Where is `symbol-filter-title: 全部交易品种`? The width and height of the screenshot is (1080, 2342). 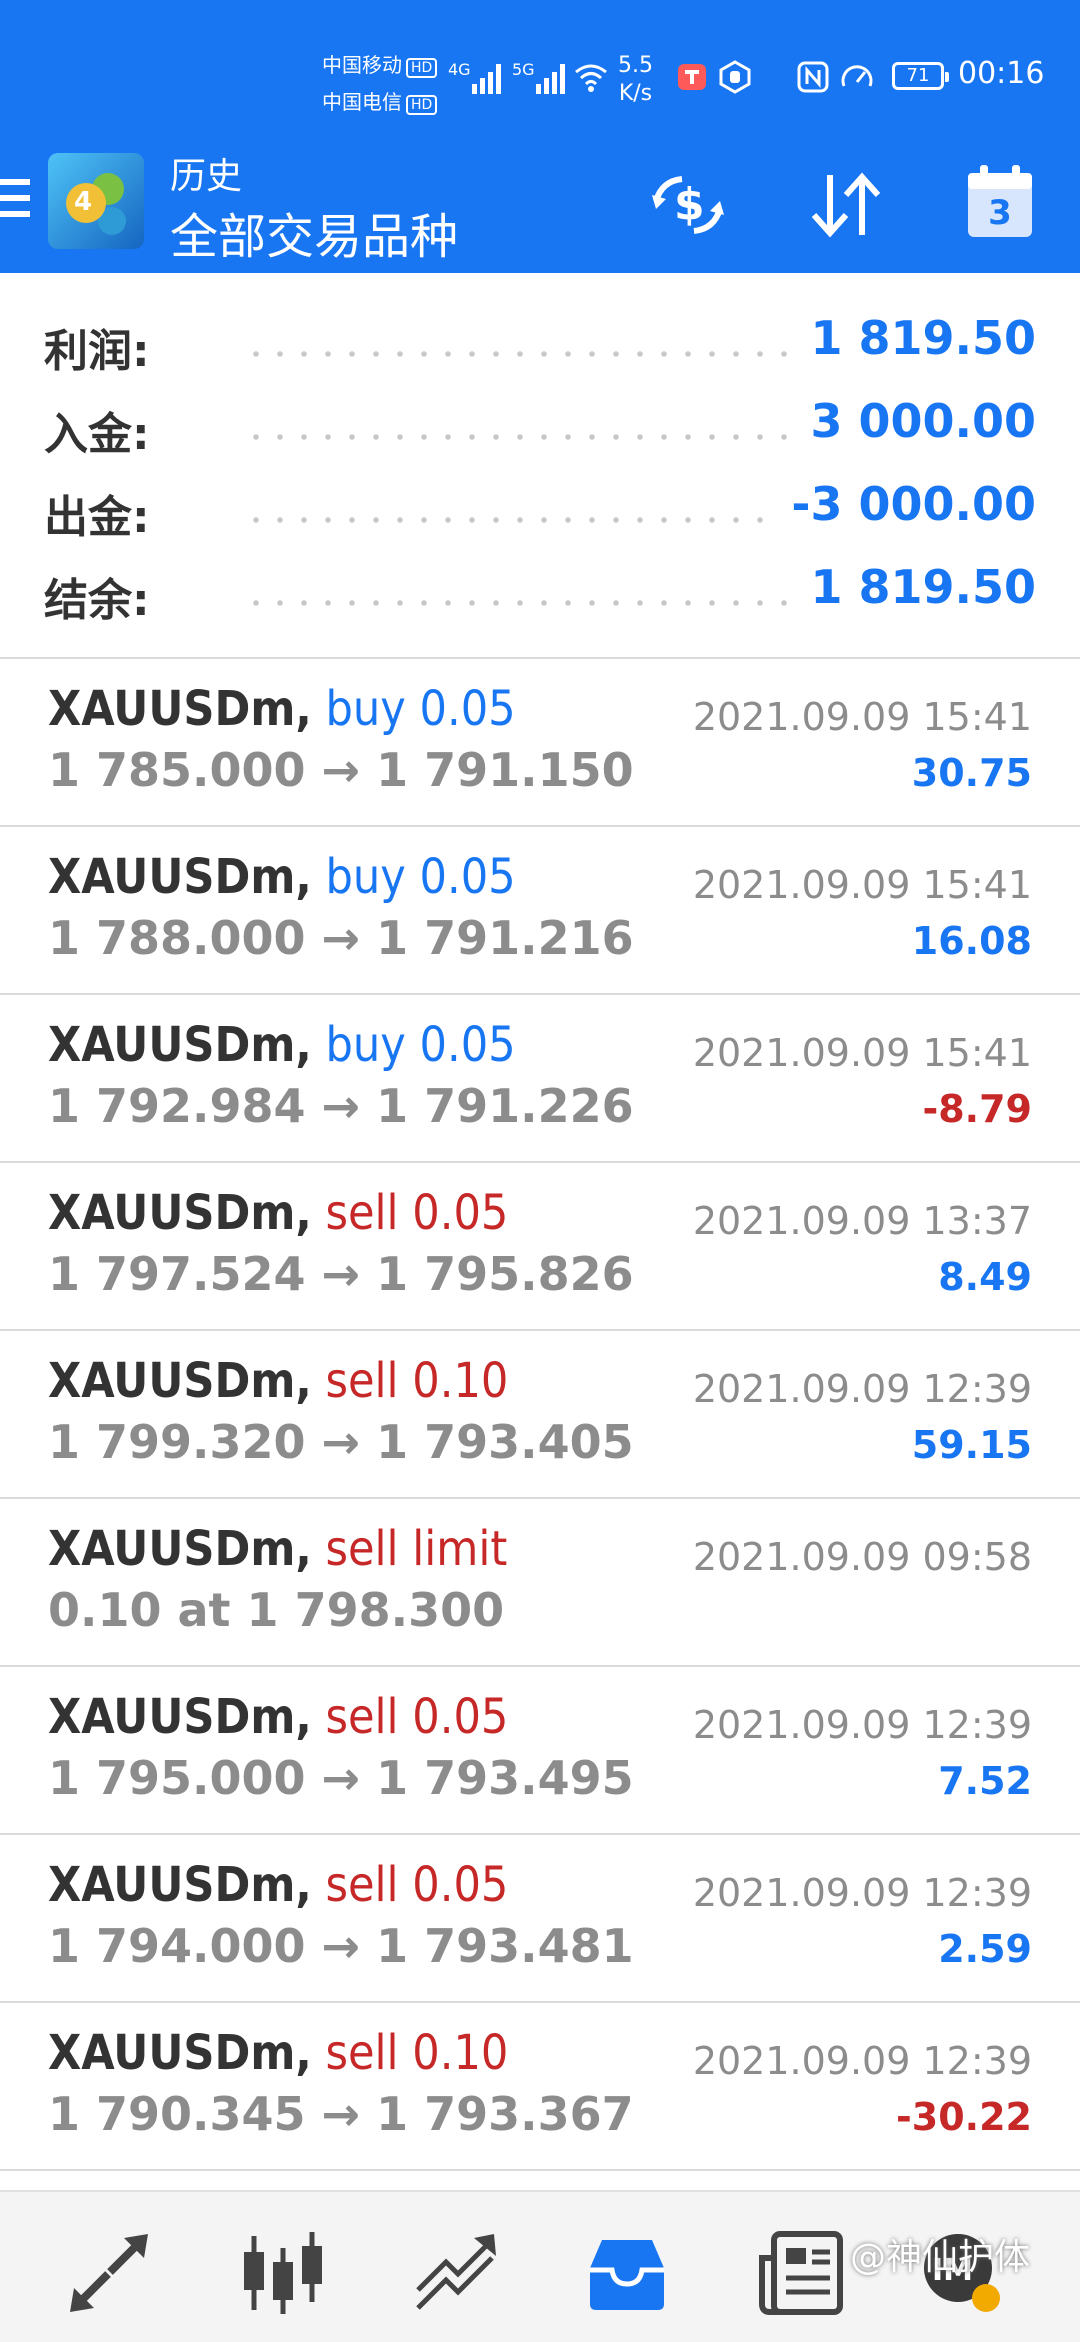
symbol-filter-title: 全部交易品种 is located at coordinates (314, 232).